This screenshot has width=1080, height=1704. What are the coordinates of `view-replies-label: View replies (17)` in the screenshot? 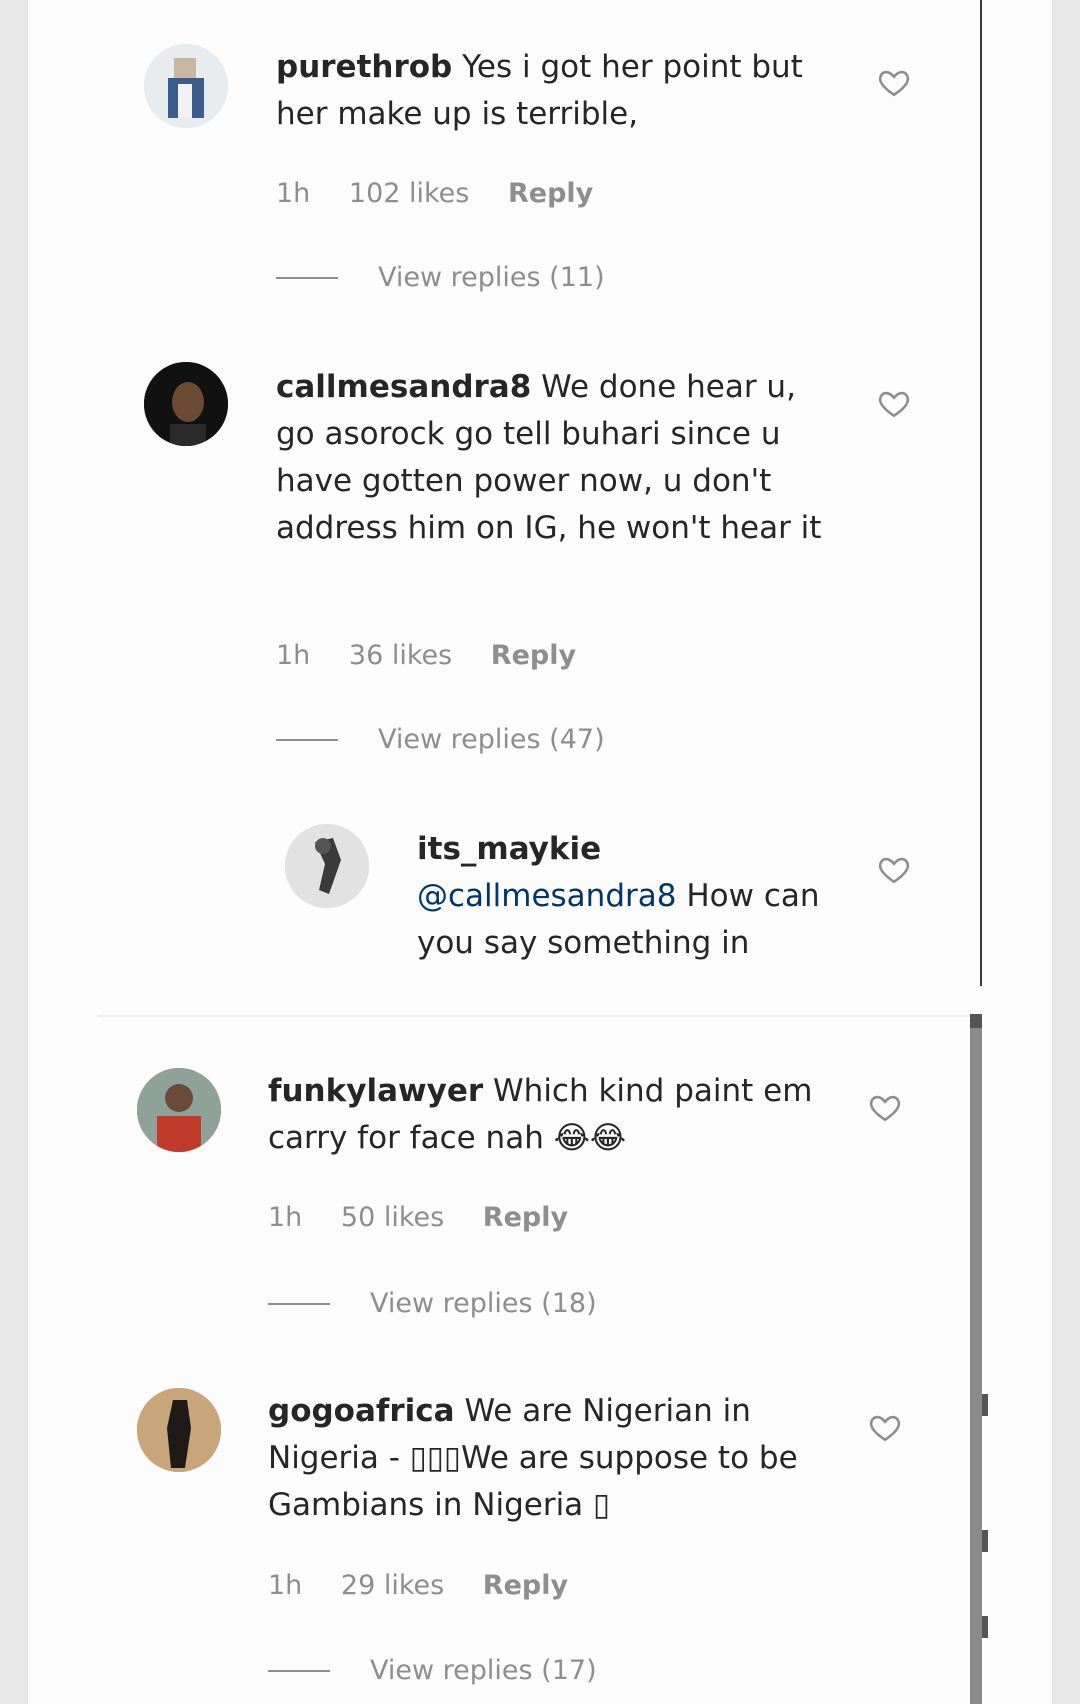 It's located at (483, 1670).